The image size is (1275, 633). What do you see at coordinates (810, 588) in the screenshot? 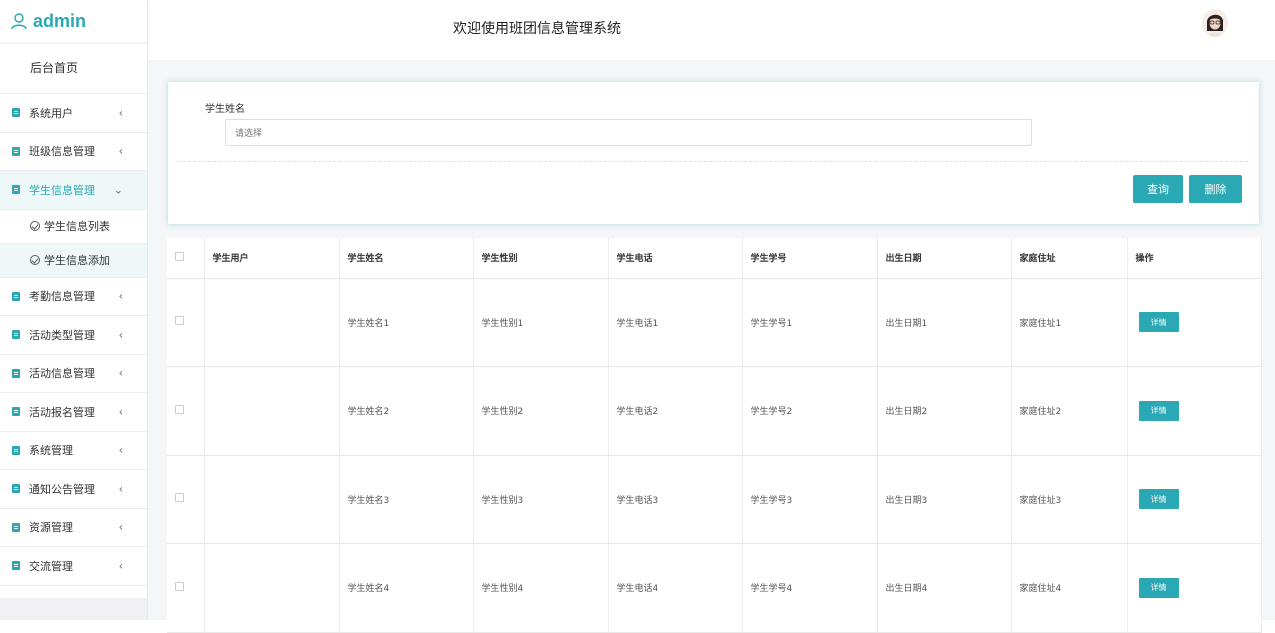
I see `table-cell: 学生学号4` at bounding box center [810, 588].